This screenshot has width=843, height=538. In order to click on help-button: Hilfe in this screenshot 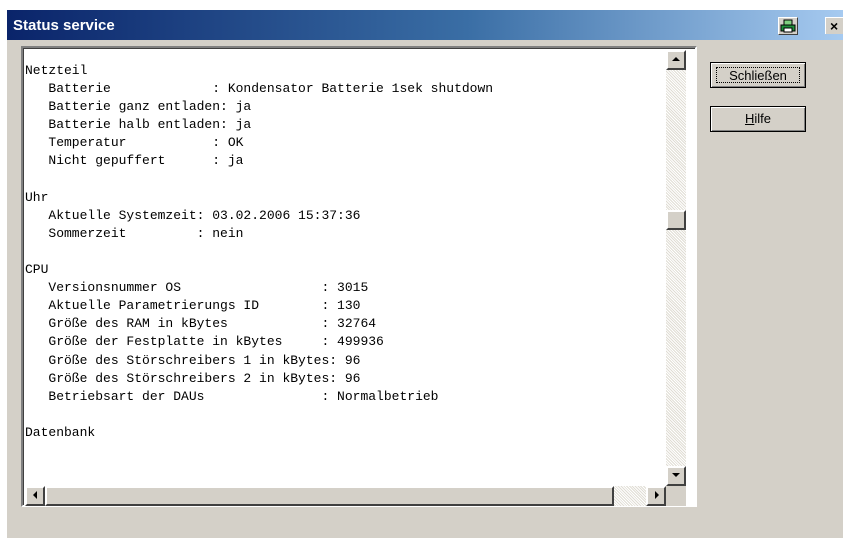, I will do `click(758, 119)`.